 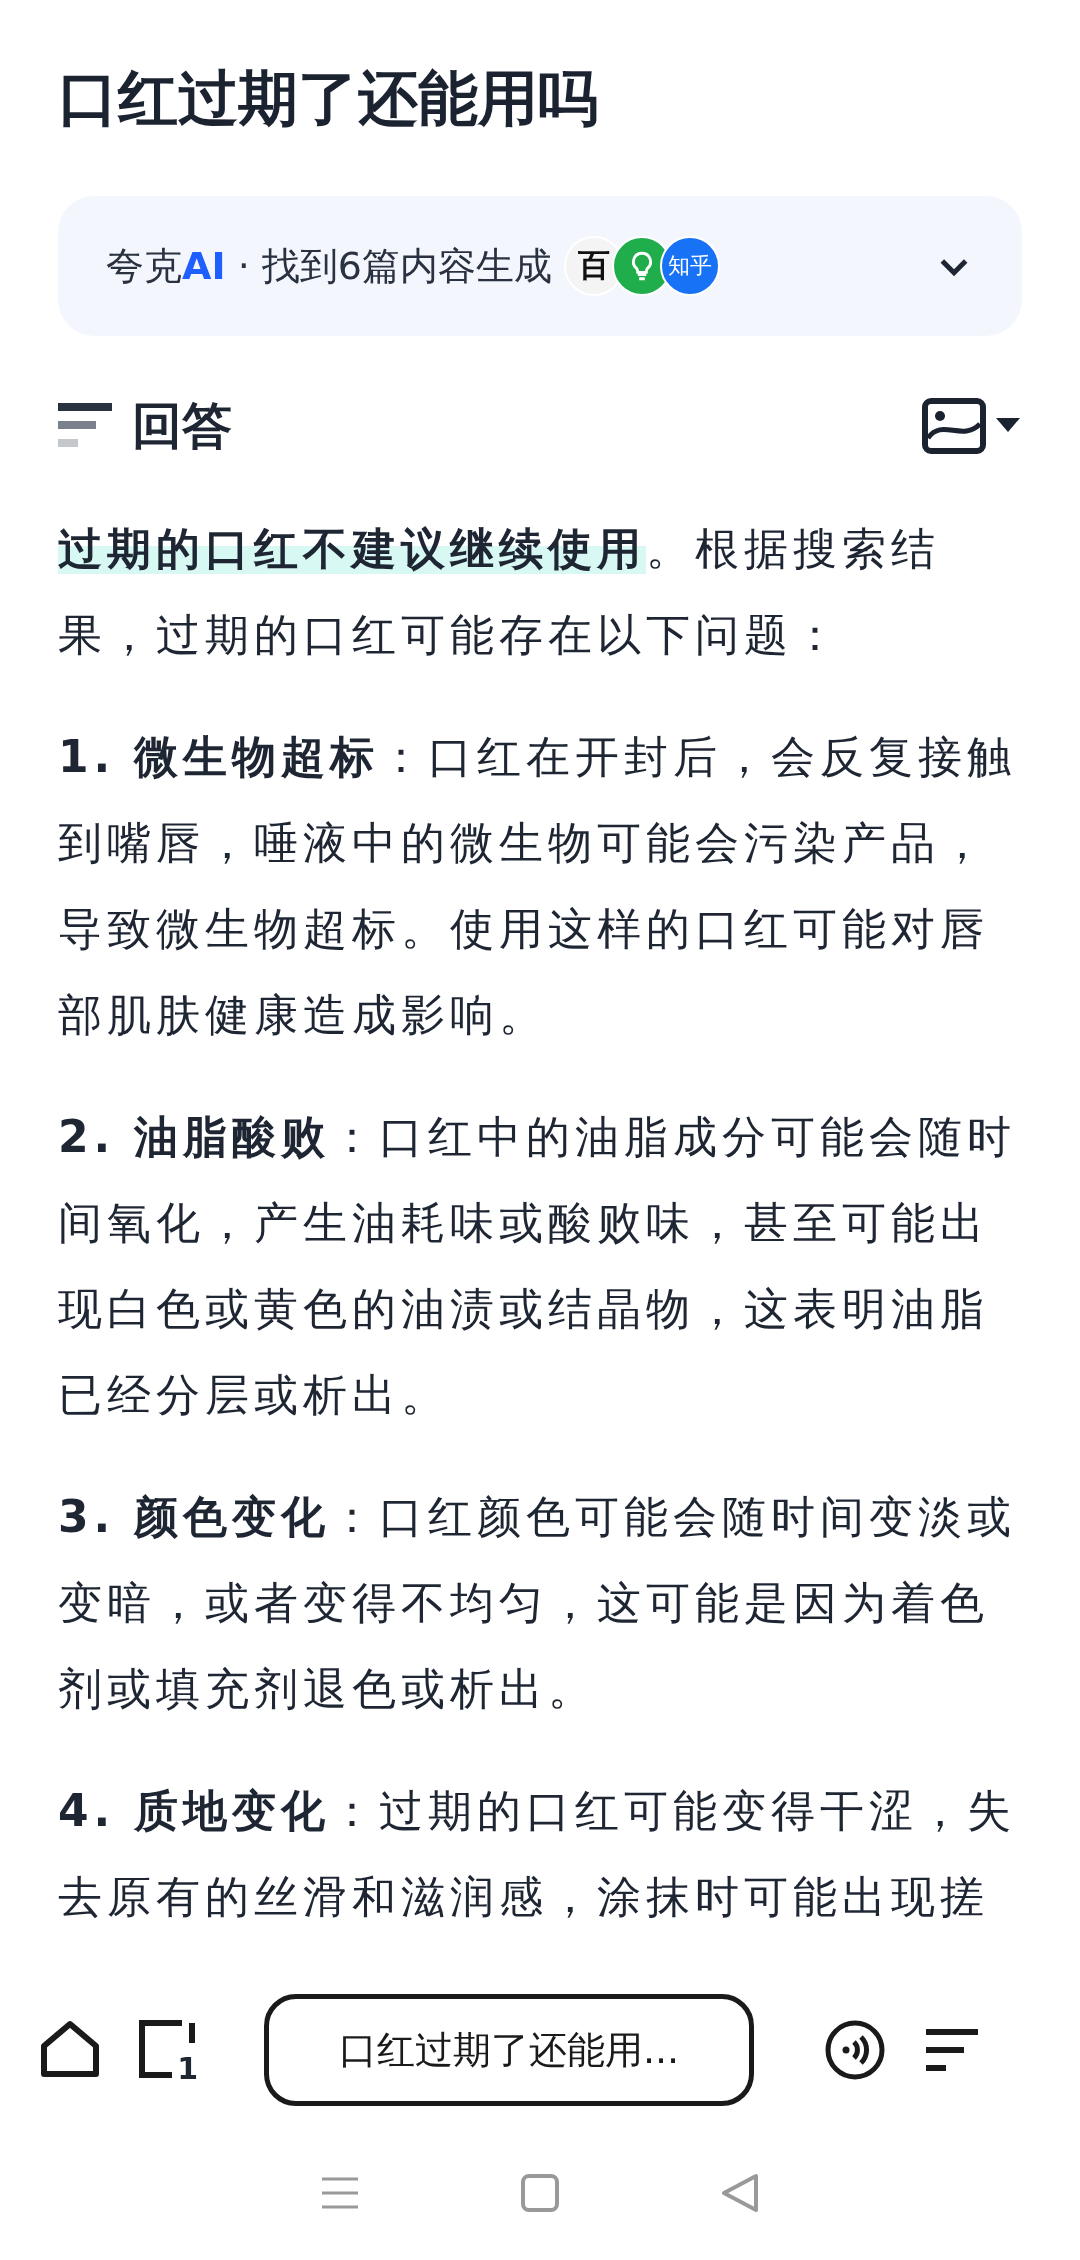 I want to click on answer-intro: 过期的口红不建议继续使用。根据搜索结果，过期的口红可能存在以下问题：, so click(x=499, y=592).